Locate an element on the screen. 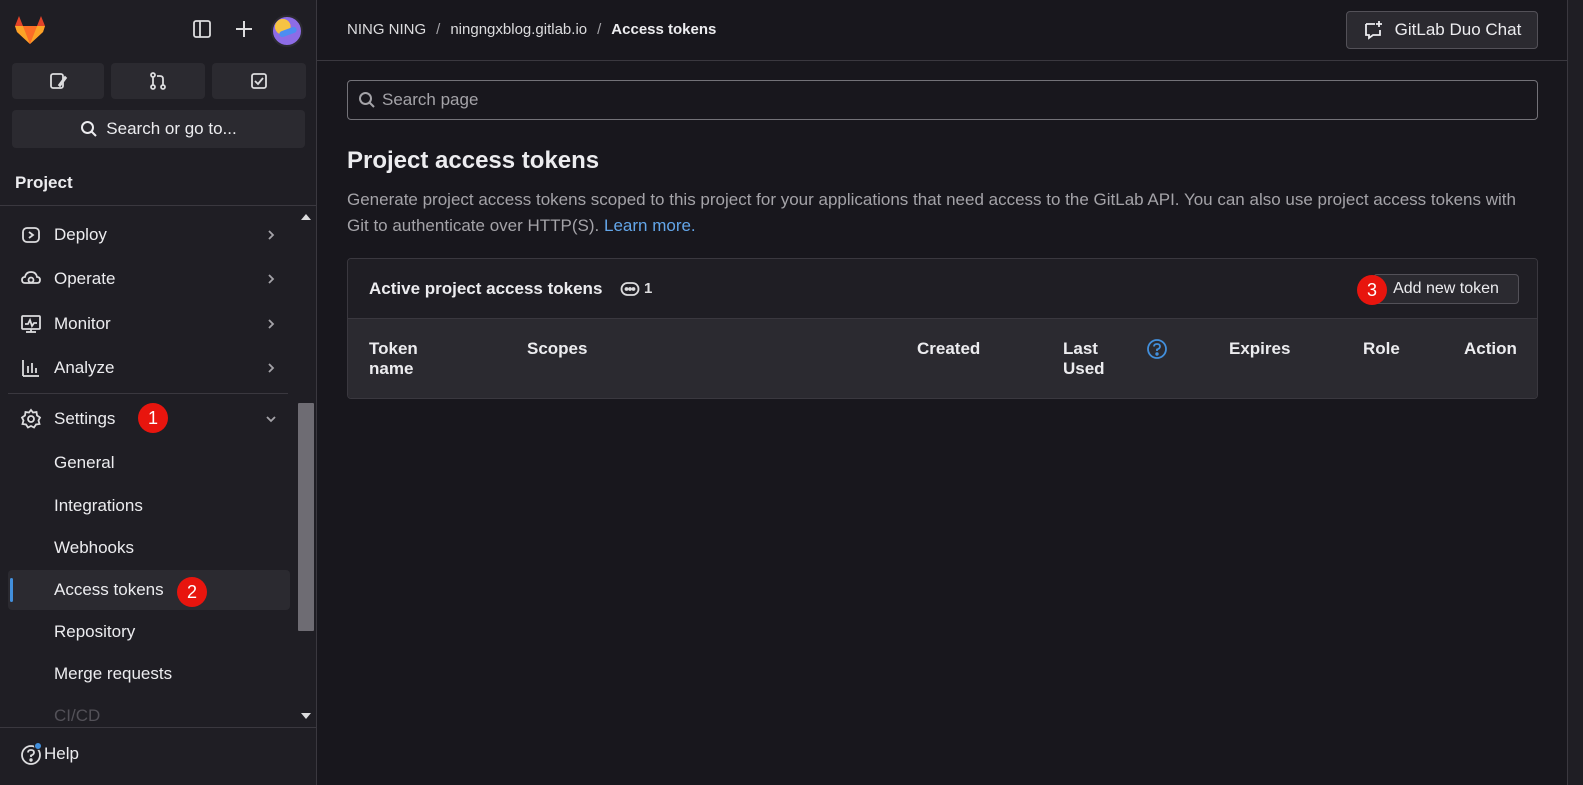 This screenshot has width=1583, height=785. search-page-input is located at coordinates (952, 100).